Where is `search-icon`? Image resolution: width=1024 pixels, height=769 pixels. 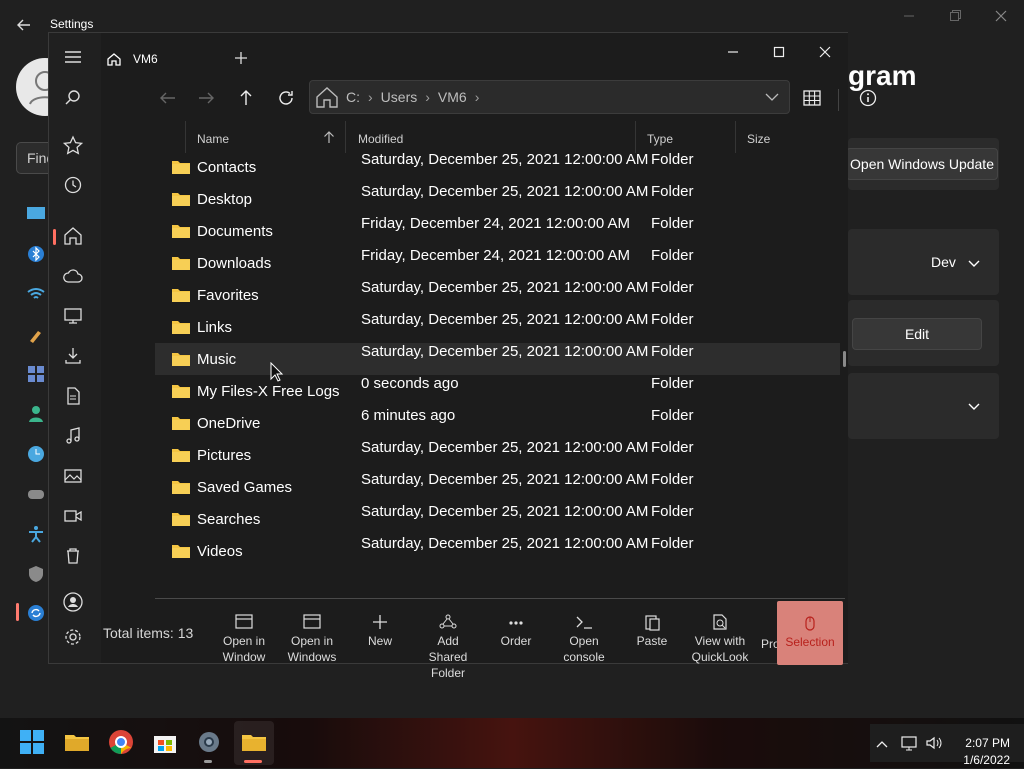 search-icon is located at coordinates (73, 98).